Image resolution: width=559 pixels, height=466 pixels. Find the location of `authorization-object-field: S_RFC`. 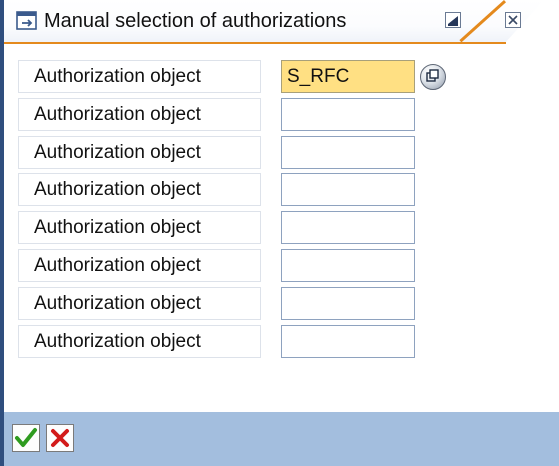

authorization-object-field: S_RFC is located at coordinates (348, 76).